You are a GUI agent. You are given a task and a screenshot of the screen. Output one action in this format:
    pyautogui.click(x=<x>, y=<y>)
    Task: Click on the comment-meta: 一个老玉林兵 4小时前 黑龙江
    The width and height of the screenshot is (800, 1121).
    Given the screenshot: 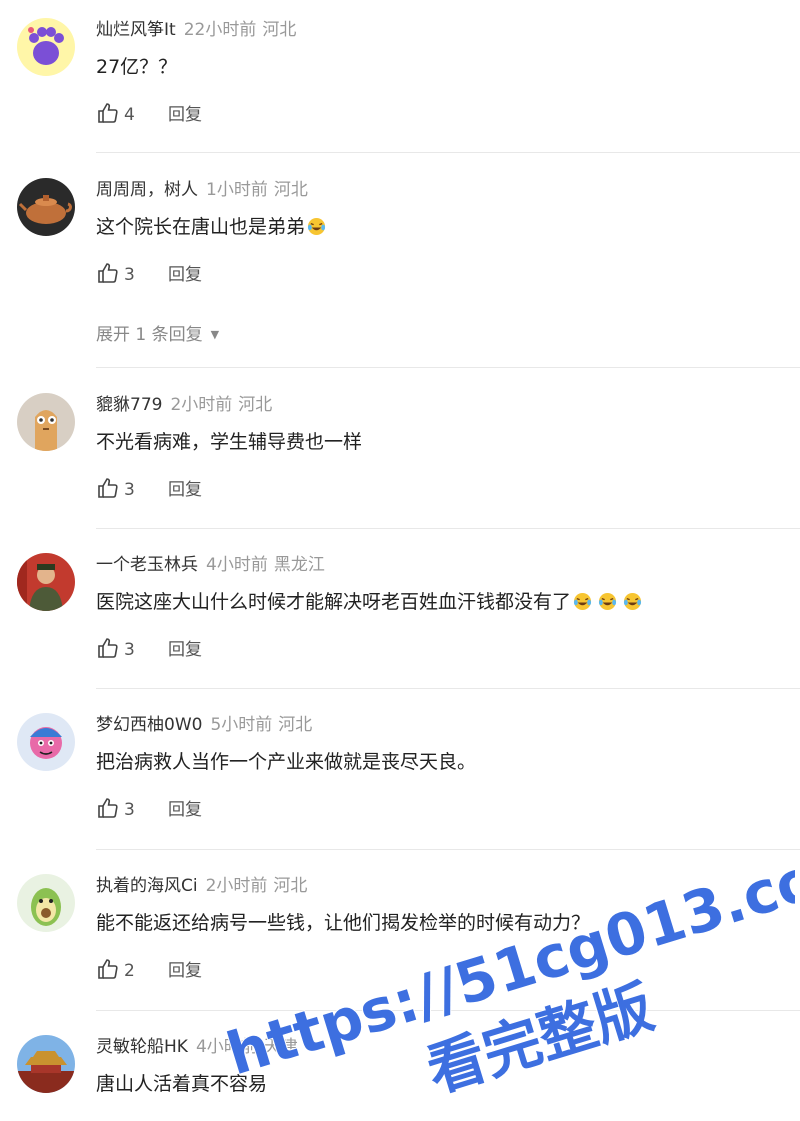 What is the action you would take?
    pyautogui.click(x=210, y=565)
    